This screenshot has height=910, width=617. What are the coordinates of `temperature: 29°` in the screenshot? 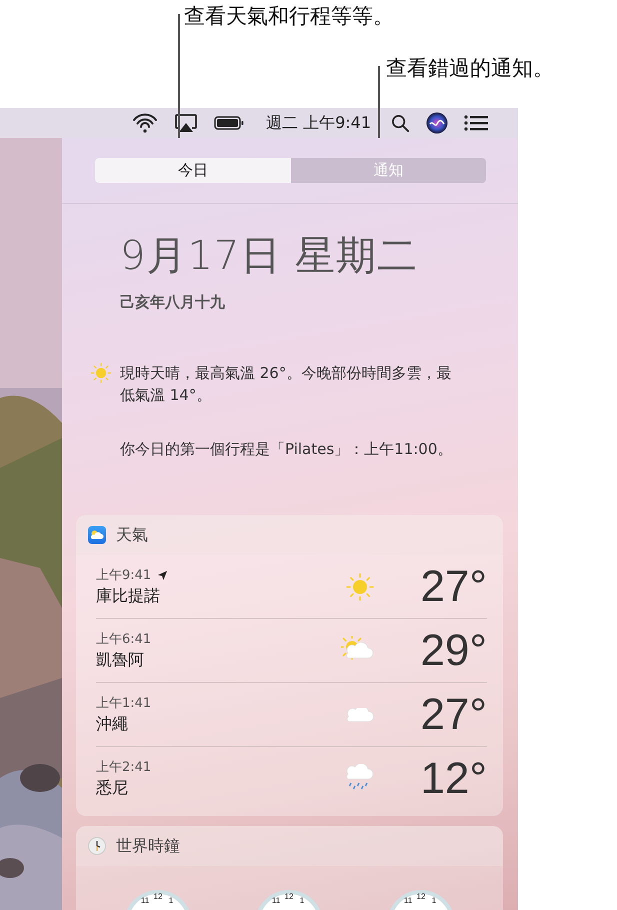 It's located at (453, 651).